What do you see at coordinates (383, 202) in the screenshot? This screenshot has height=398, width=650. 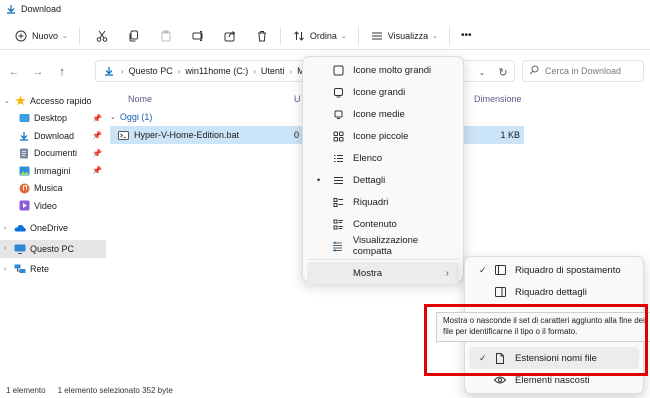 I see `menu-item-tiles: Riquadri` at bounding box center [383, 202].